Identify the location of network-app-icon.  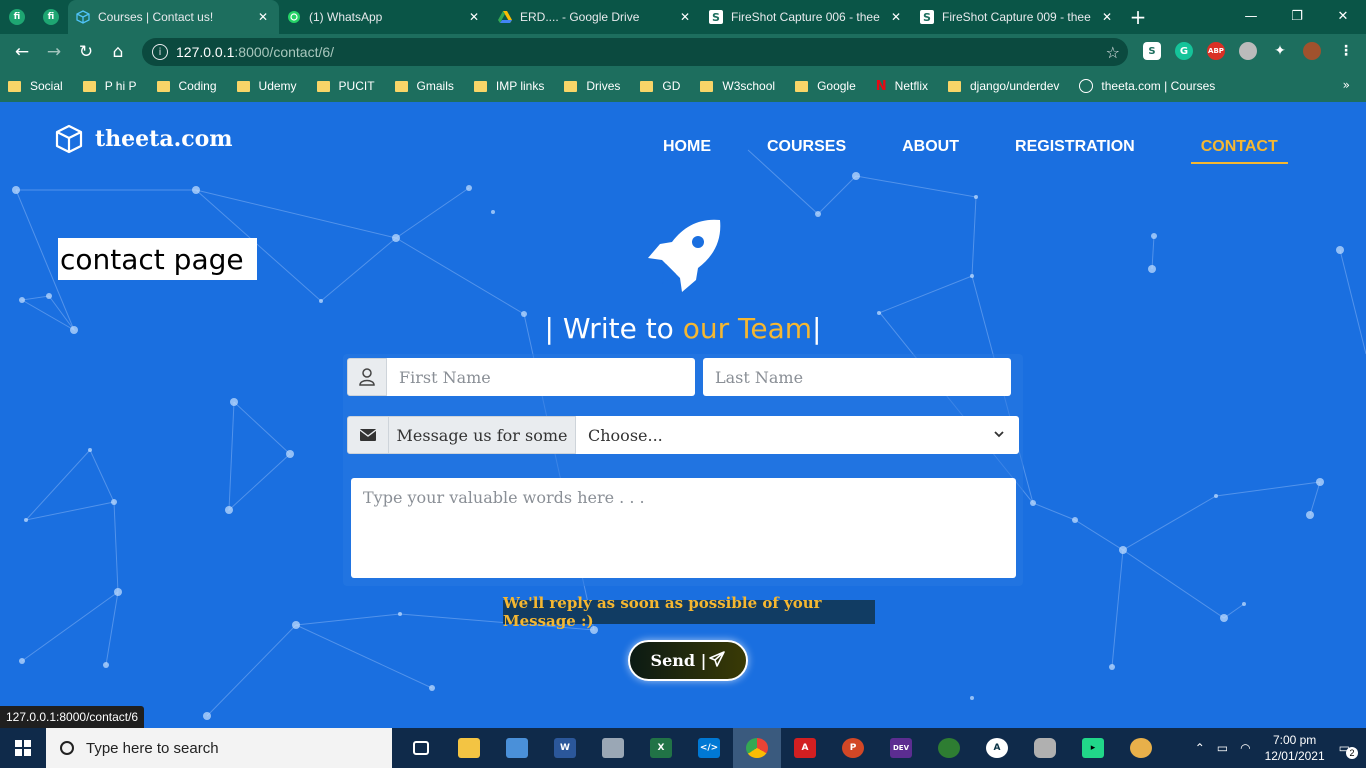
(949, 748).